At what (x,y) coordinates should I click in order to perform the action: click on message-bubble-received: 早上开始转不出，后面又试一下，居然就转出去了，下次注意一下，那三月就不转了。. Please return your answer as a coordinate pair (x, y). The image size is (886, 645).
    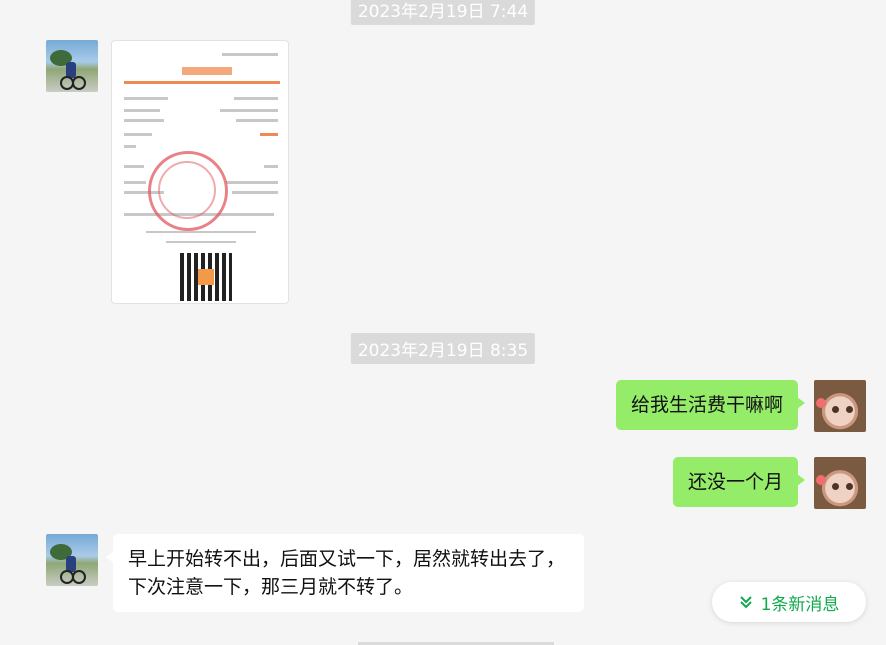
    Looking at the image, I should click on (345, 573).